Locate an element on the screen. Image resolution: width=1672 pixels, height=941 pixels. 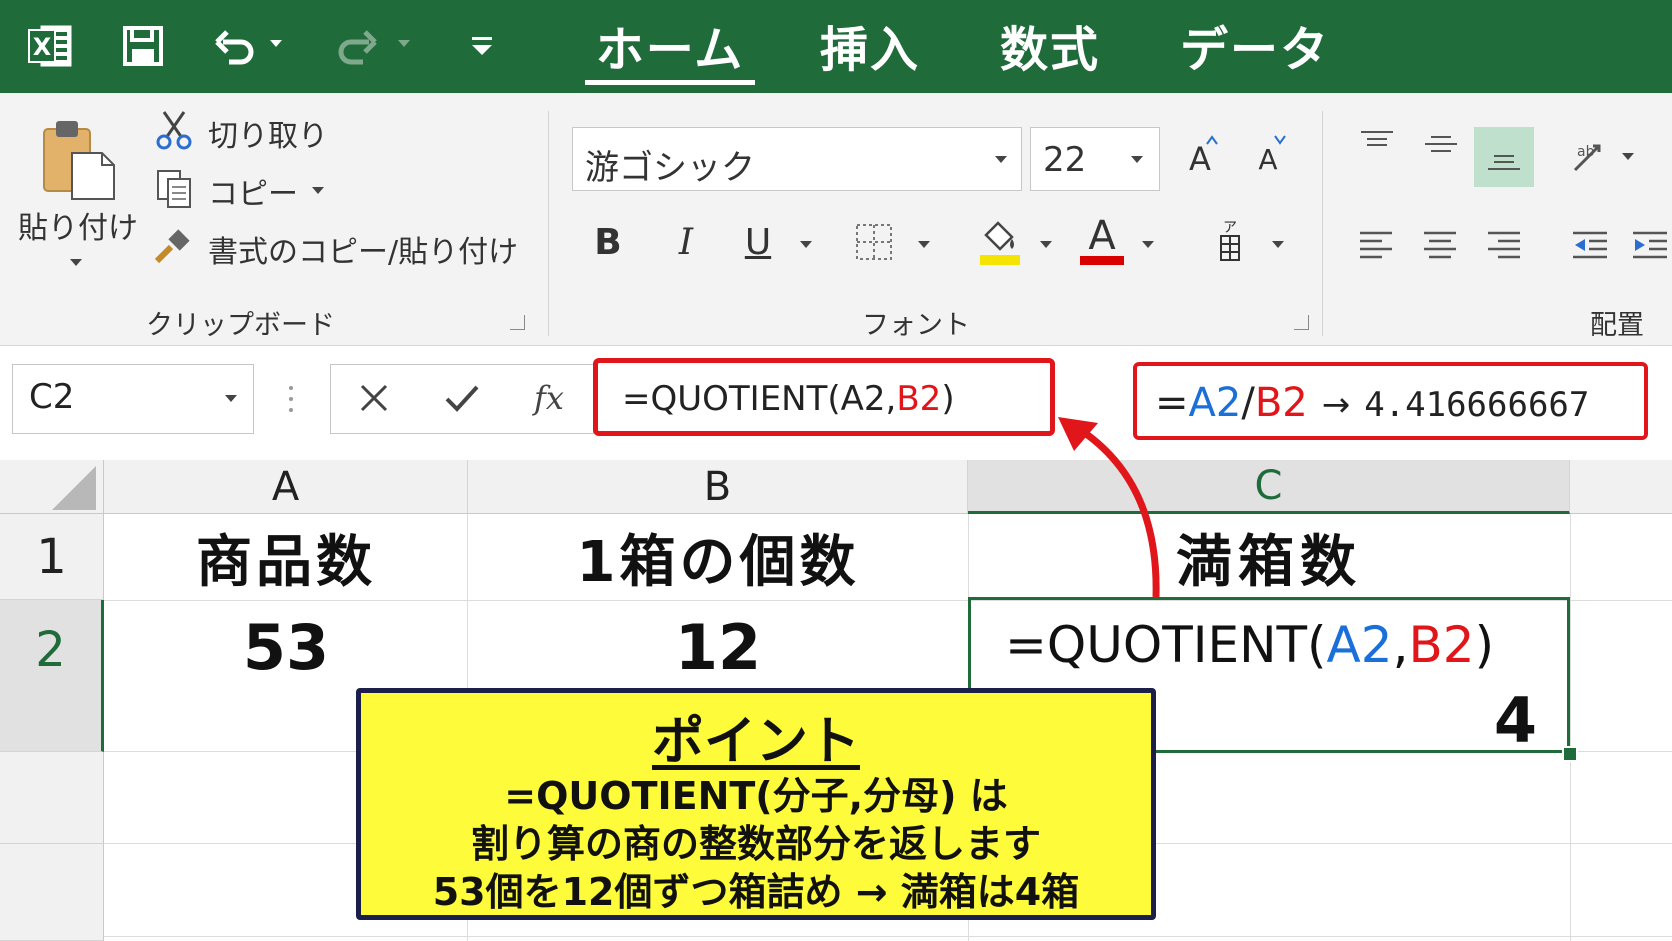
align-center-icon is located at coordinates (1440, 246).